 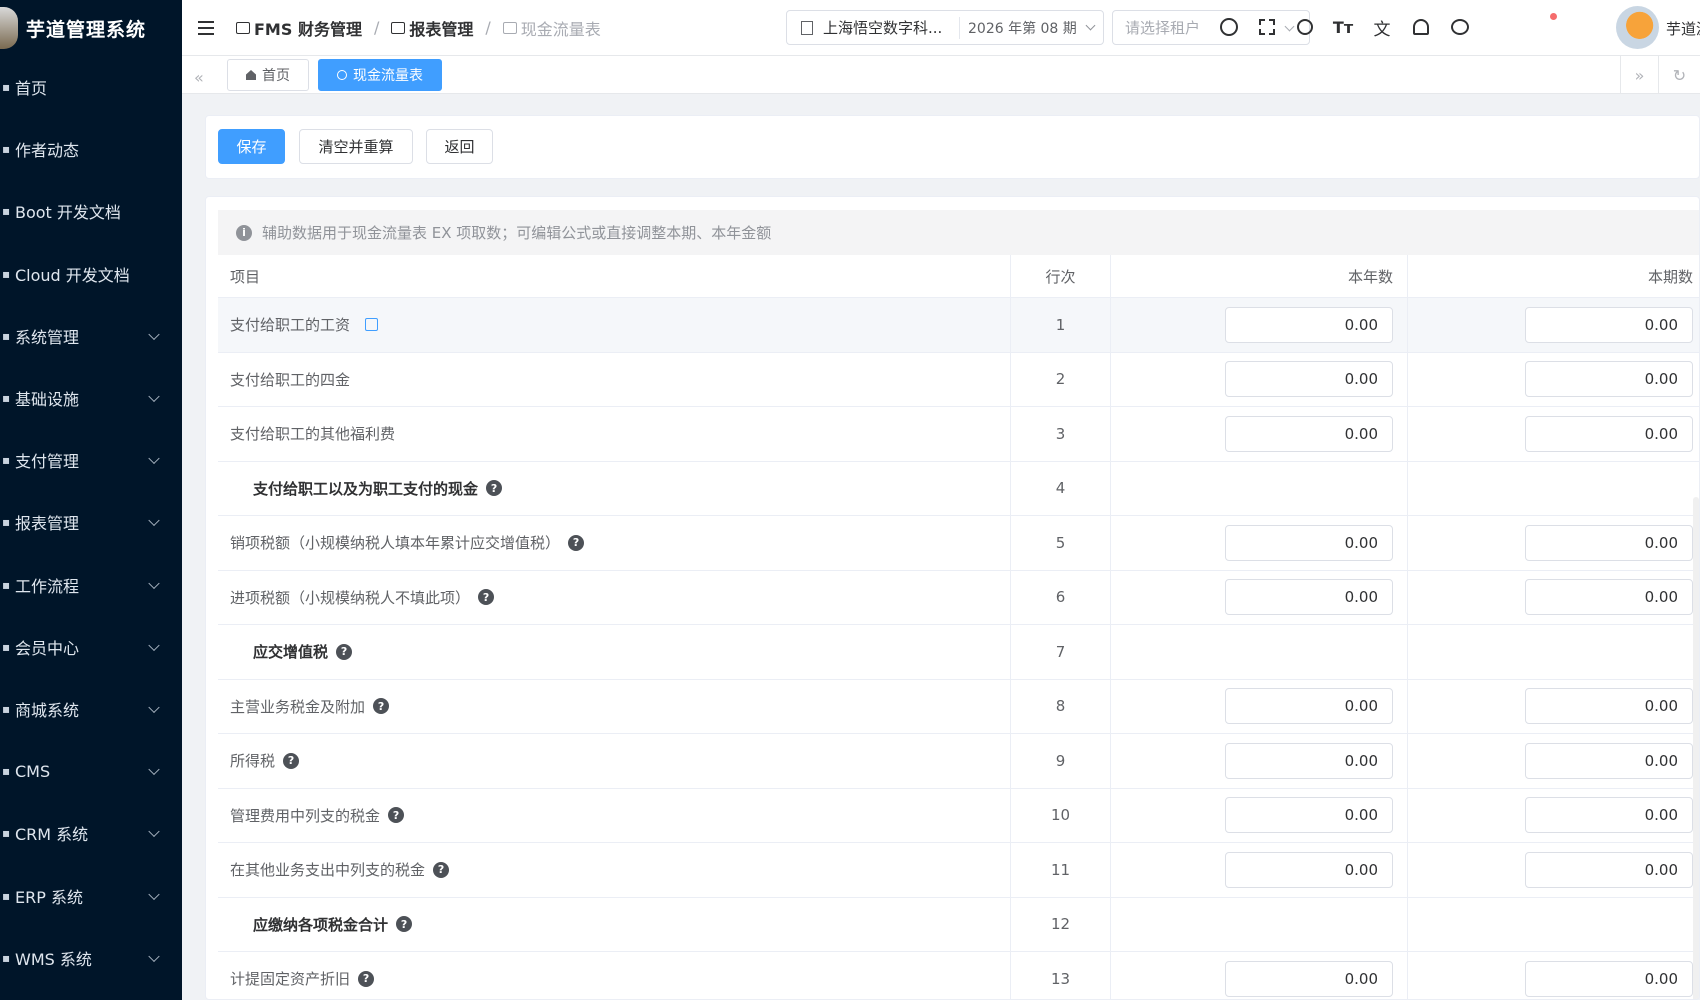 What do you see at coordinates (614, 325) in the screenshot?
I see `row-item-cell: 支付给职工的工资` at bounding box center [614, 325].